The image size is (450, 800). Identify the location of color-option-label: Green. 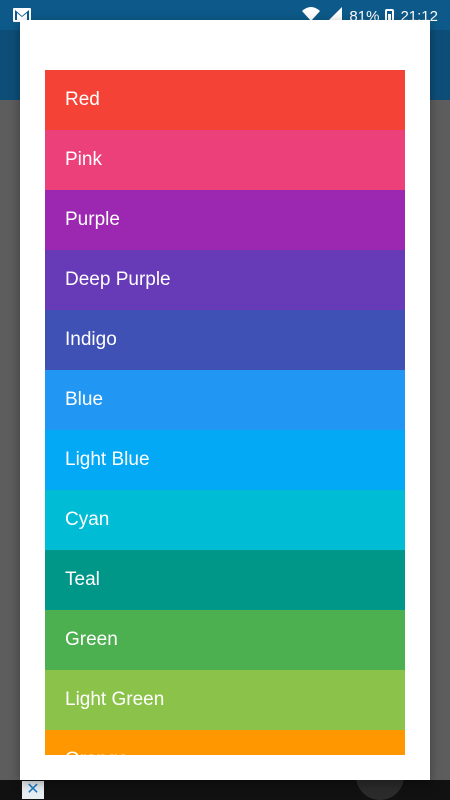
(91, 639).